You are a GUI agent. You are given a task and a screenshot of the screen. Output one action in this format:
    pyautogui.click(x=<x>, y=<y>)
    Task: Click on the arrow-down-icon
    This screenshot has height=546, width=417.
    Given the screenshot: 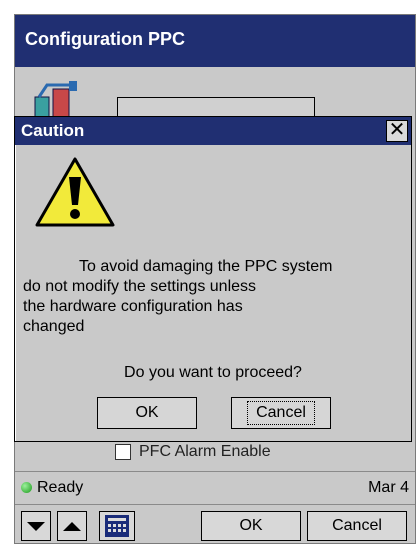 What is the action you would take?
    pyautogui.click(x=36, y=526)
    